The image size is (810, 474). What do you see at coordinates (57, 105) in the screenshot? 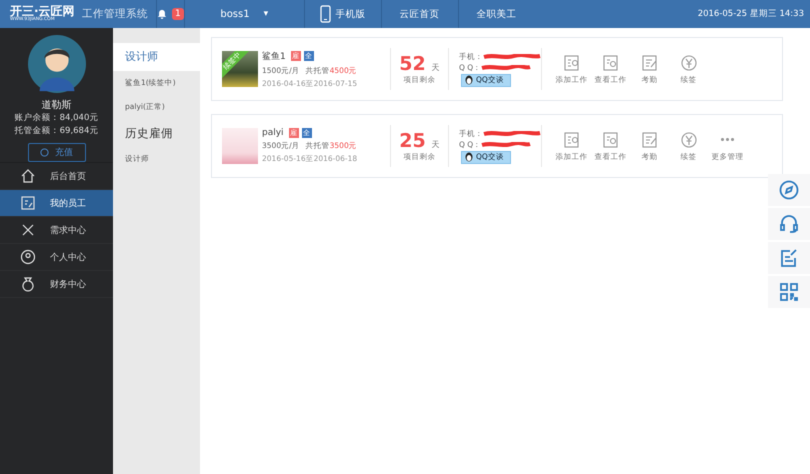
I see `user-name: 道勒斯` at bounding box center [57, 105].